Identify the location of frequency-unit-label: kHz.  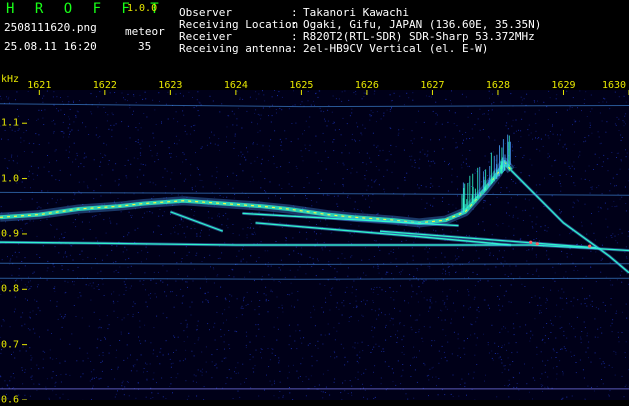
(10, 79).